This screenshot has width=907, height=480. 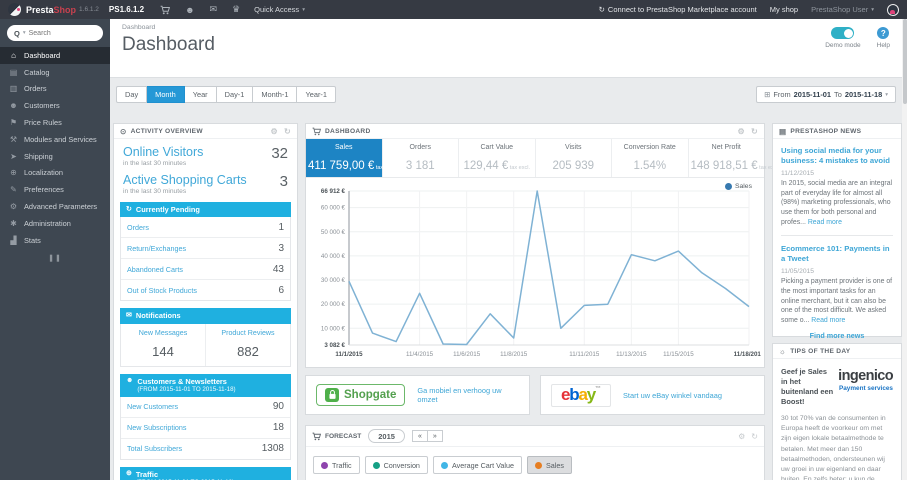 What do you see at coordinates (650, 158) in the screenshot?
I see `kpi-tab-conversion-rate: Conversion Rate 1.54%` at bounding box center [650, 158].